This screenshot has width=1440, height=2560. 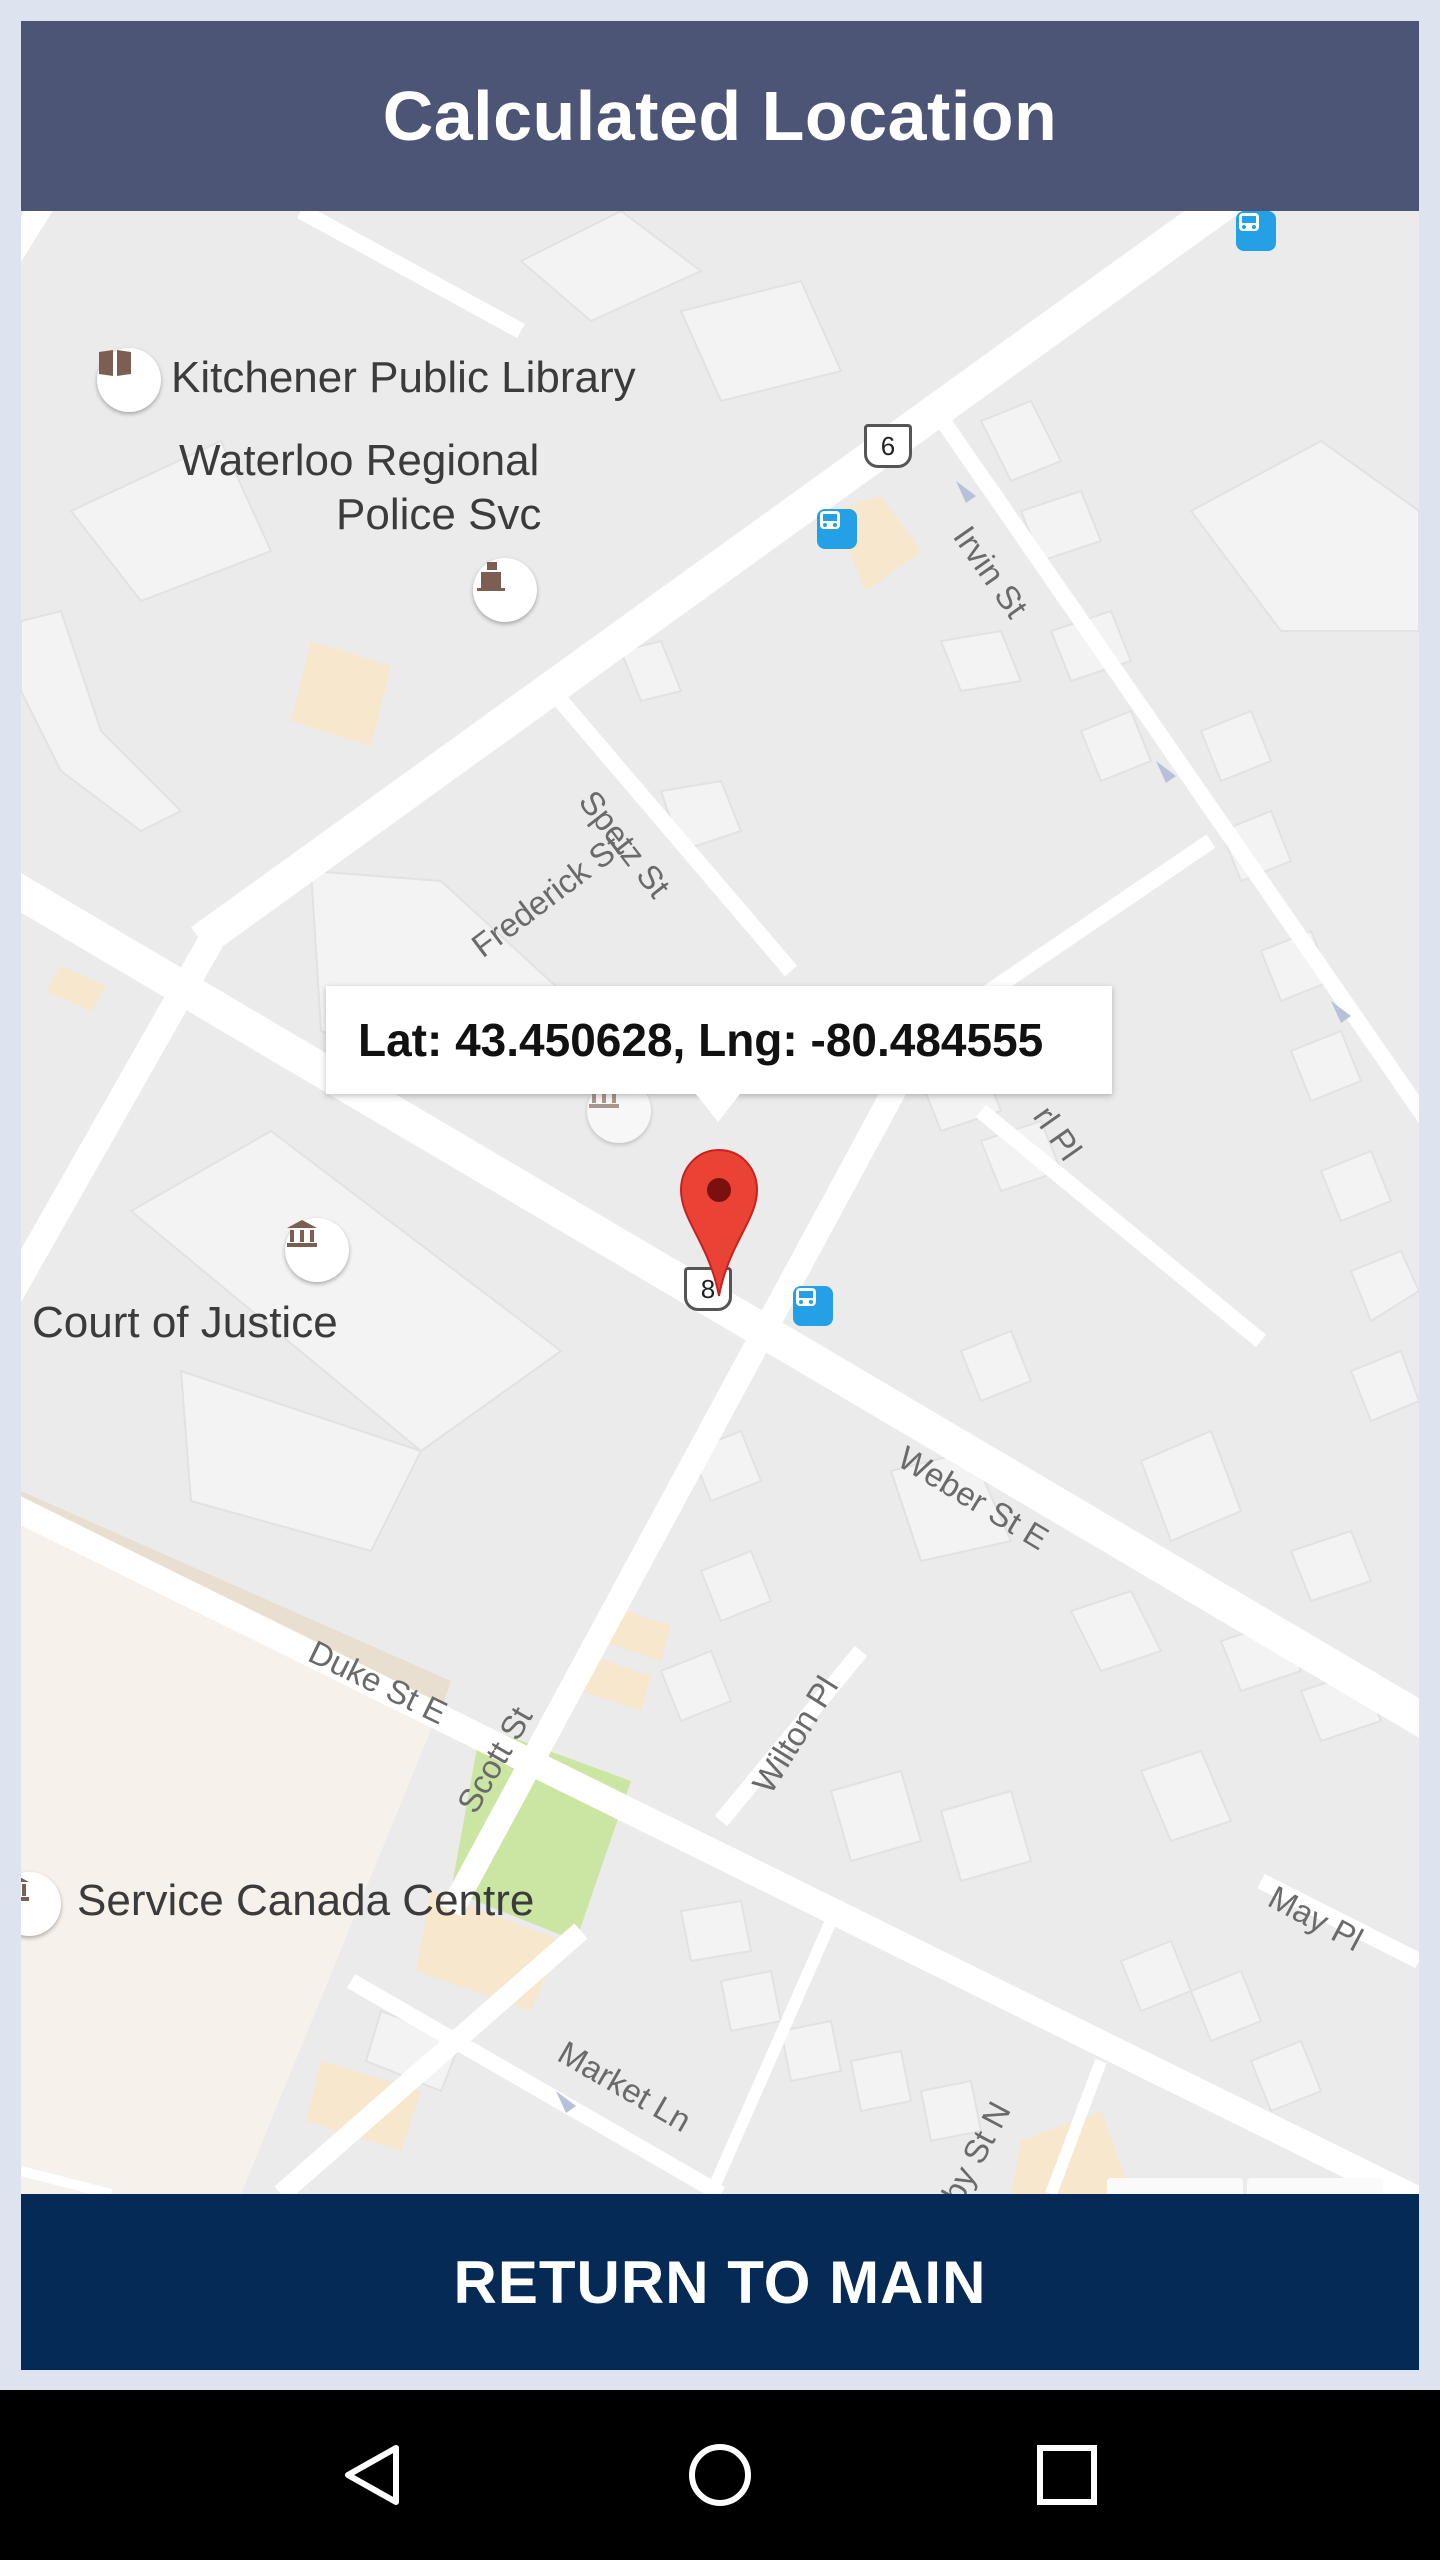 I want to click on page-title: Calculated Location, so click(x=720, y=116).